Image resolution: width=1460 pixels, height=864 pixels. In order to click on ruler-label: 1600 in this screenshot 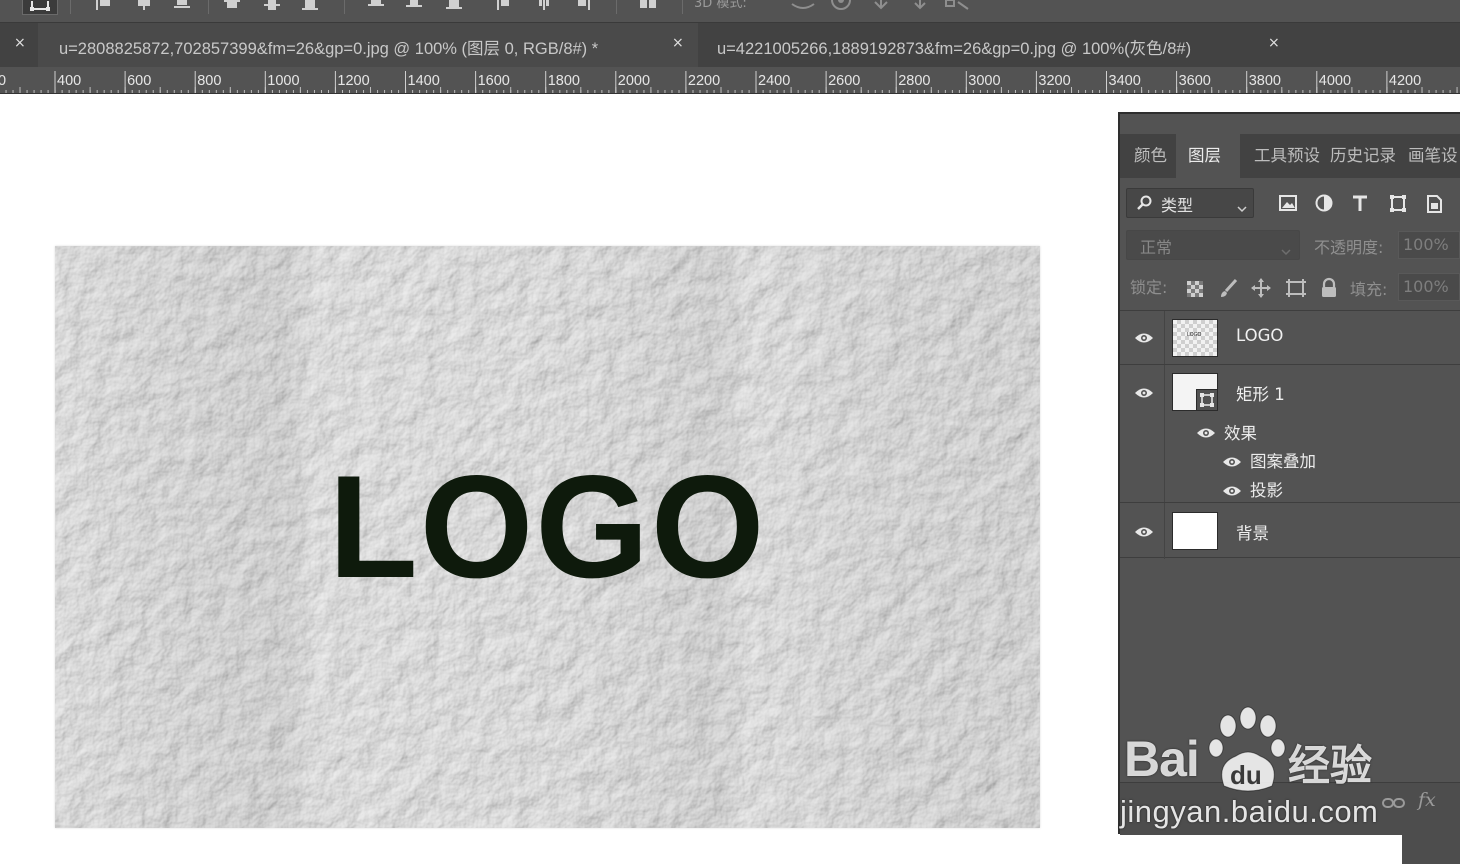, I will do `click(494, 81)`.